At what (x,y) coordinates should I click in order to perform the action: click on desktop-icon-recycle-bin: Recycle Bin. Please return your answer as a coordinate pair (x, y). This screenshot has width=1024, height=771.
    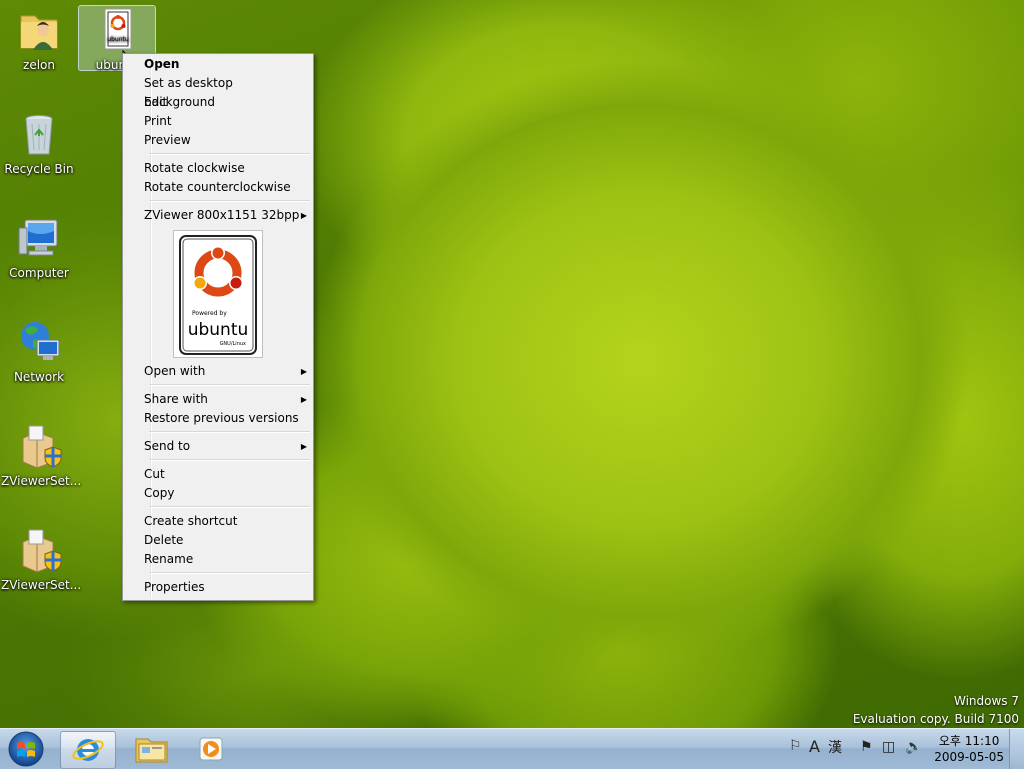
    Looking at the image, I should click on (39, 143).